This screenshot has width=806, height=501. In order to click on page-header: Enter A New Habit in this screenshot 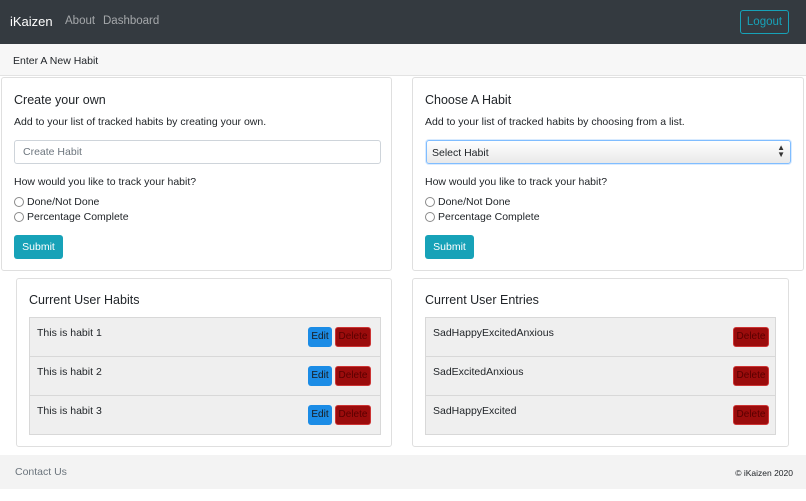, I will do `click(403, 60)`.